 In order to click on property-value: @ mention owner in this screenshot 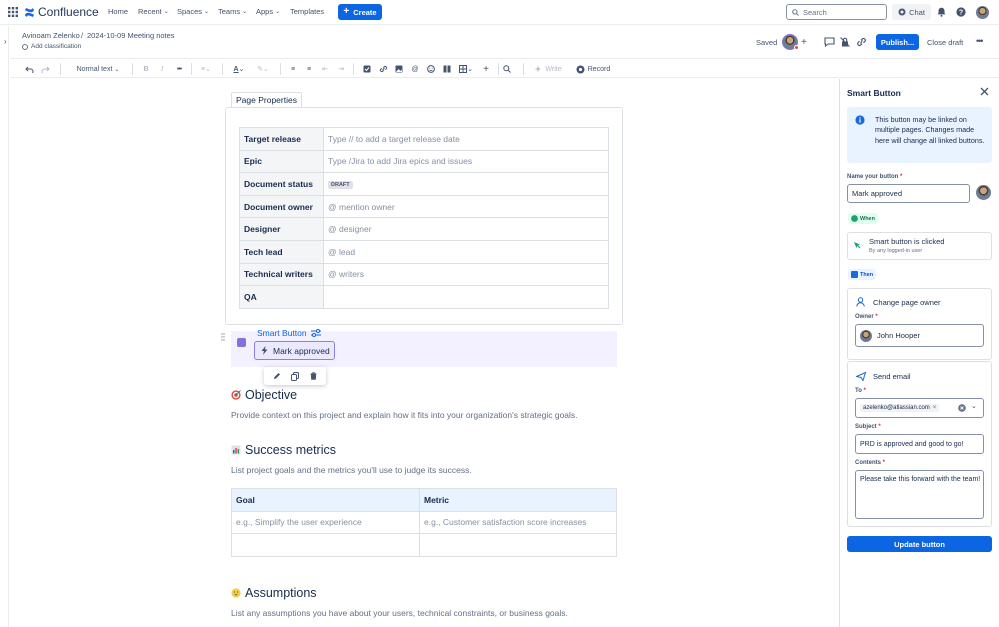, I will do `click(466, 206)`.